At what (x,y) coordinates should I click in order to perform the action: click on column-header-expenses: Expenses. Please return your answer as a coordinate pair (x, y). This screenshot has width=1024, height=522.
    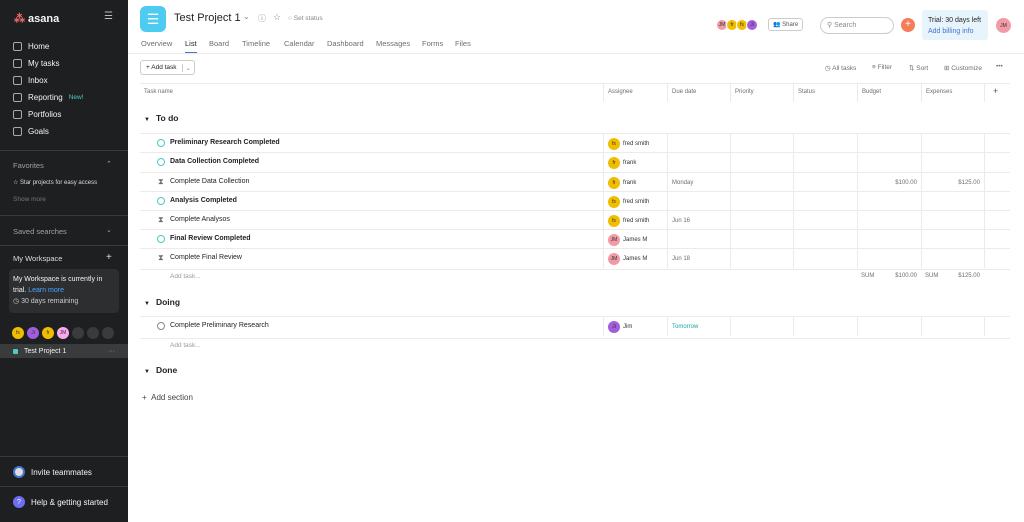
    Looking at the image, I should click on (952, 93).